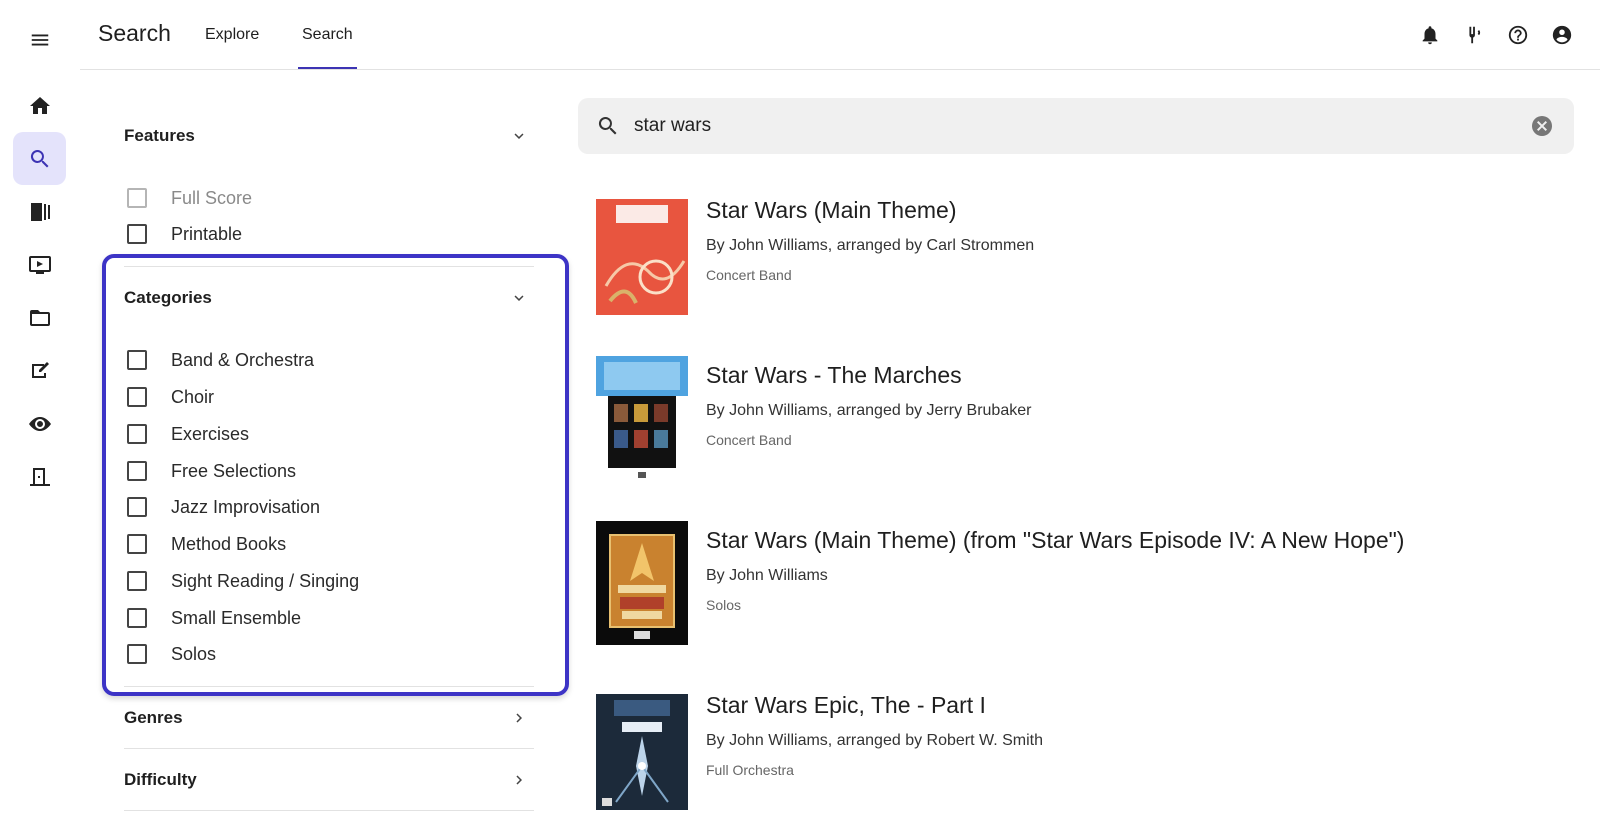 This screenshot has width=1600, height=838. What do you see at coordinates (243, 359) in the screenshot?
I see `filter-label: Band & Orchestra` at bounding box center [243, 359].